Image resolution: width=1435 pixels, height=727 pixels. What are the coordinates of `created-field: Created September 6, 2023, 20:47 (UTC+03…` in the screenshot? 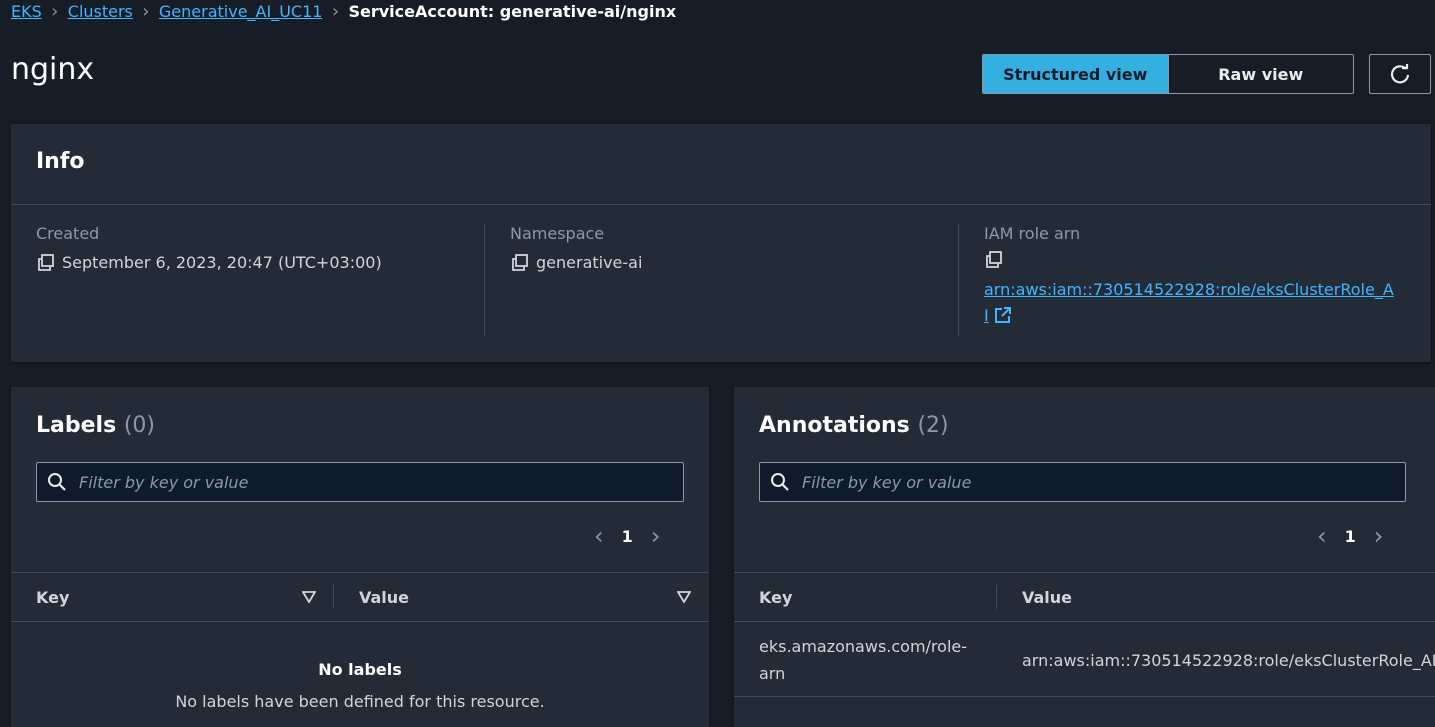 It's located at (209, 248).